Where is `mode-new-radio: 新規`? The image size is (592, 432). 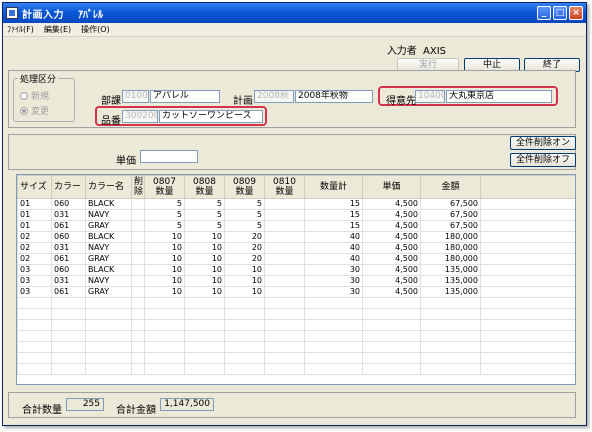
mode-new-radio: 新規 is located at coordinates (34, 95).